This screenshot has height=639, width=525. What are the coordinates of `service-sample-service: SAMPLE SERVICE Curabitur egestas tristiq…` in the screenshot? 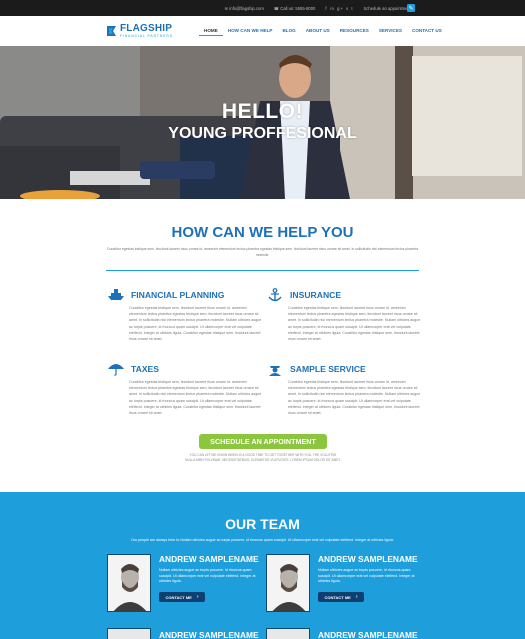 It's located at (343, 389).